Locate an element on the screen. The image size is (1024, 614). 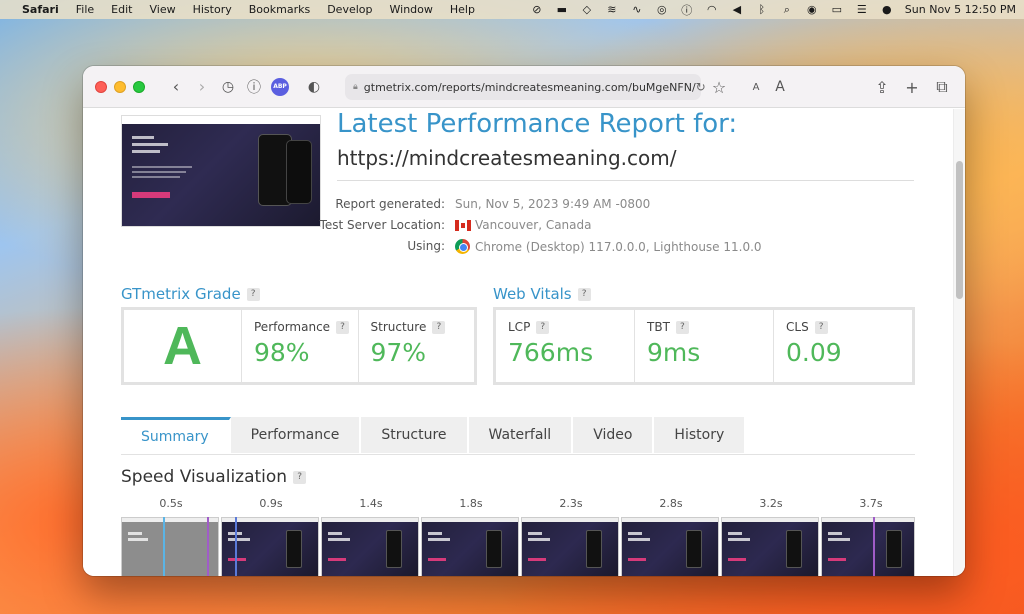
layers-status-icon: ≋ is located at coordinates (612, 9).